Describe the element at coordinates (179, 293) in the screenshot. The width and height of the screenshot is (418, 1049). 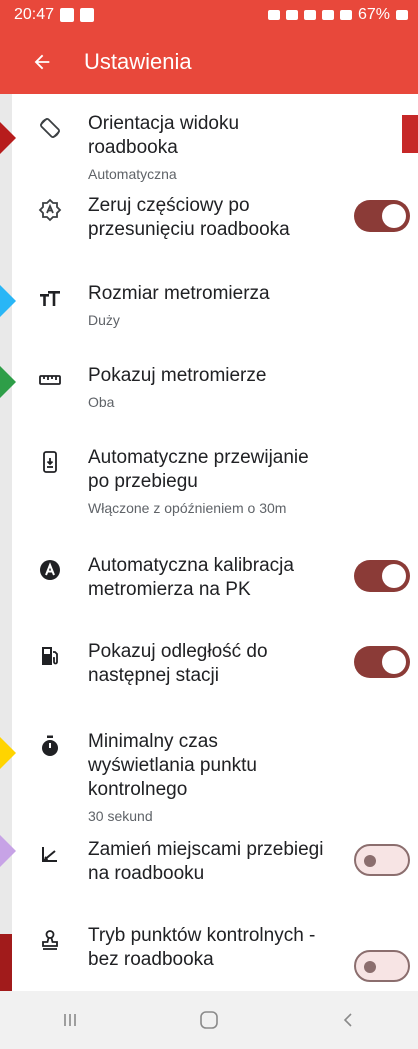
I see `setting-title: Rozmiar metromierza` at that location.